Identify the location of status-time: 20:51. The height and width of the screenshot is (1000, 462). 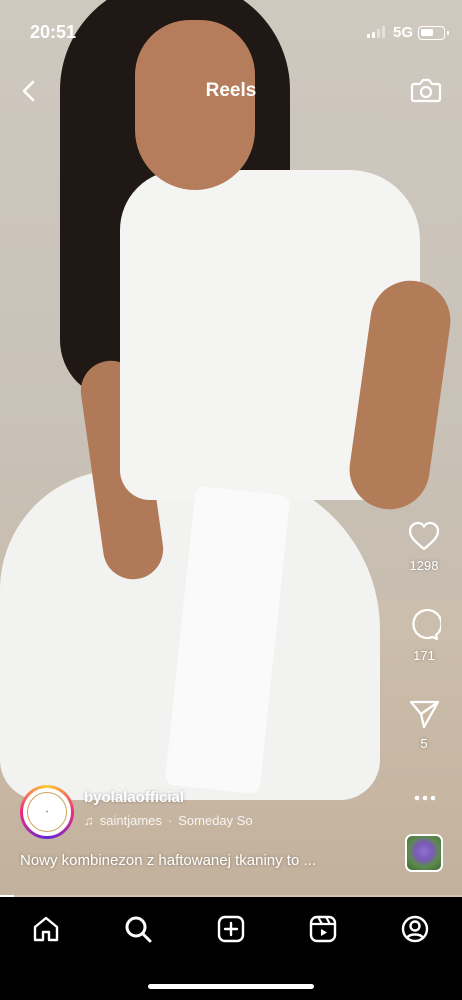
(53, 32).